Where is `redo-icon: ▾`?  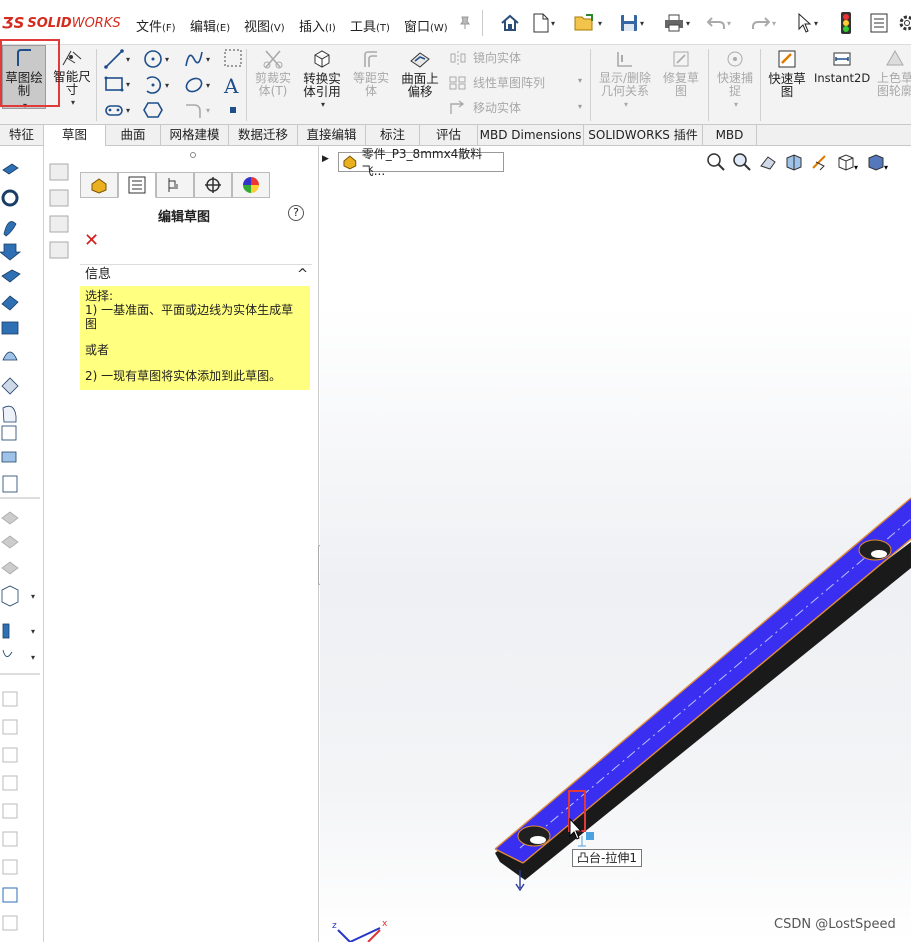 redo-icon: ▾ is located at coordinates (764, 23).